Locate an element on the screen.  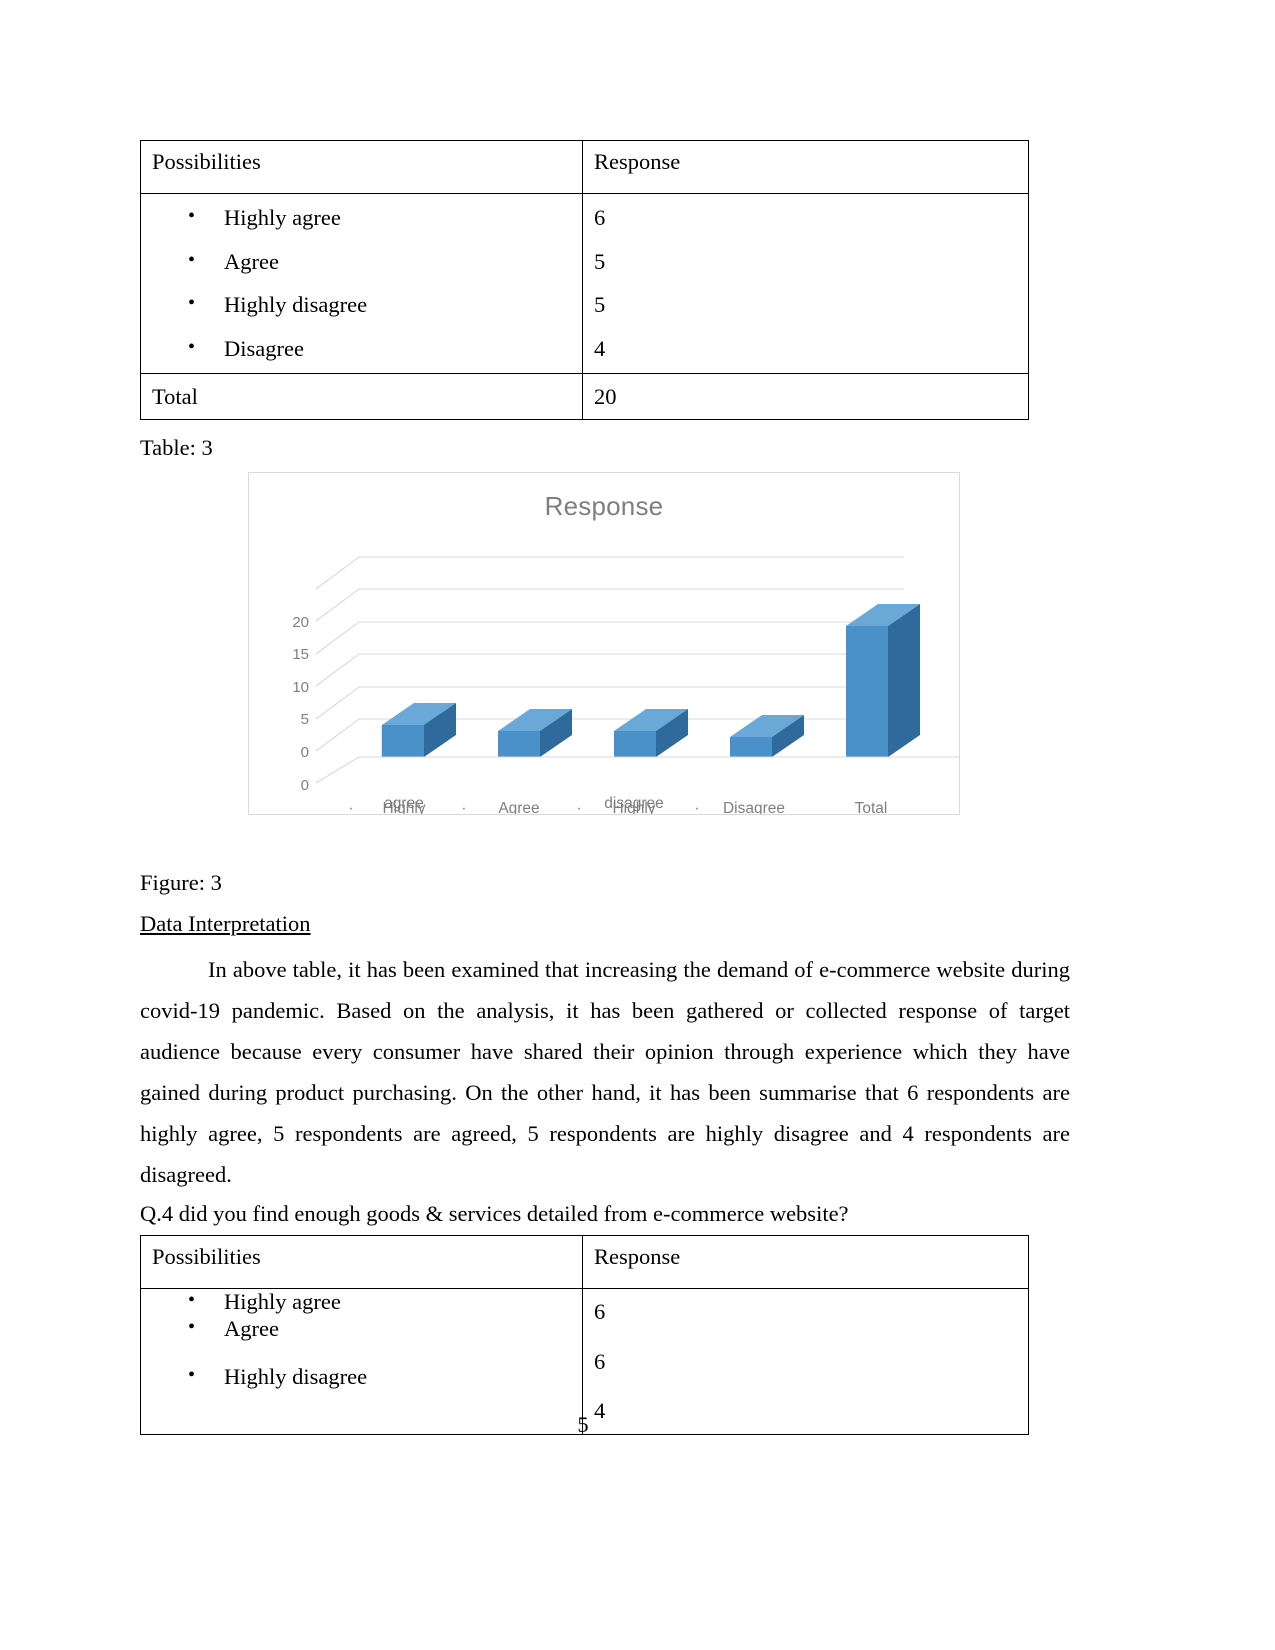
list-item: • Disagree is located at coordinates (361, 348).